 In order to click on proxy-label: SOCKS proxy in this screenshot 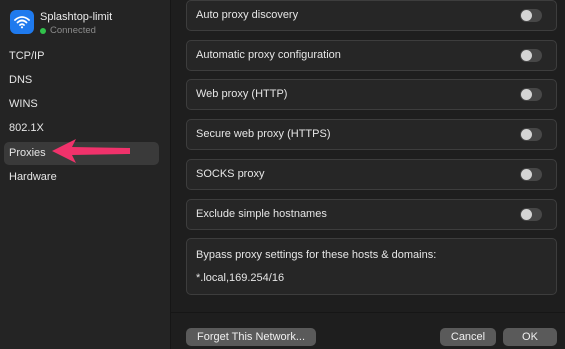, I will do `click(230, 174)`.